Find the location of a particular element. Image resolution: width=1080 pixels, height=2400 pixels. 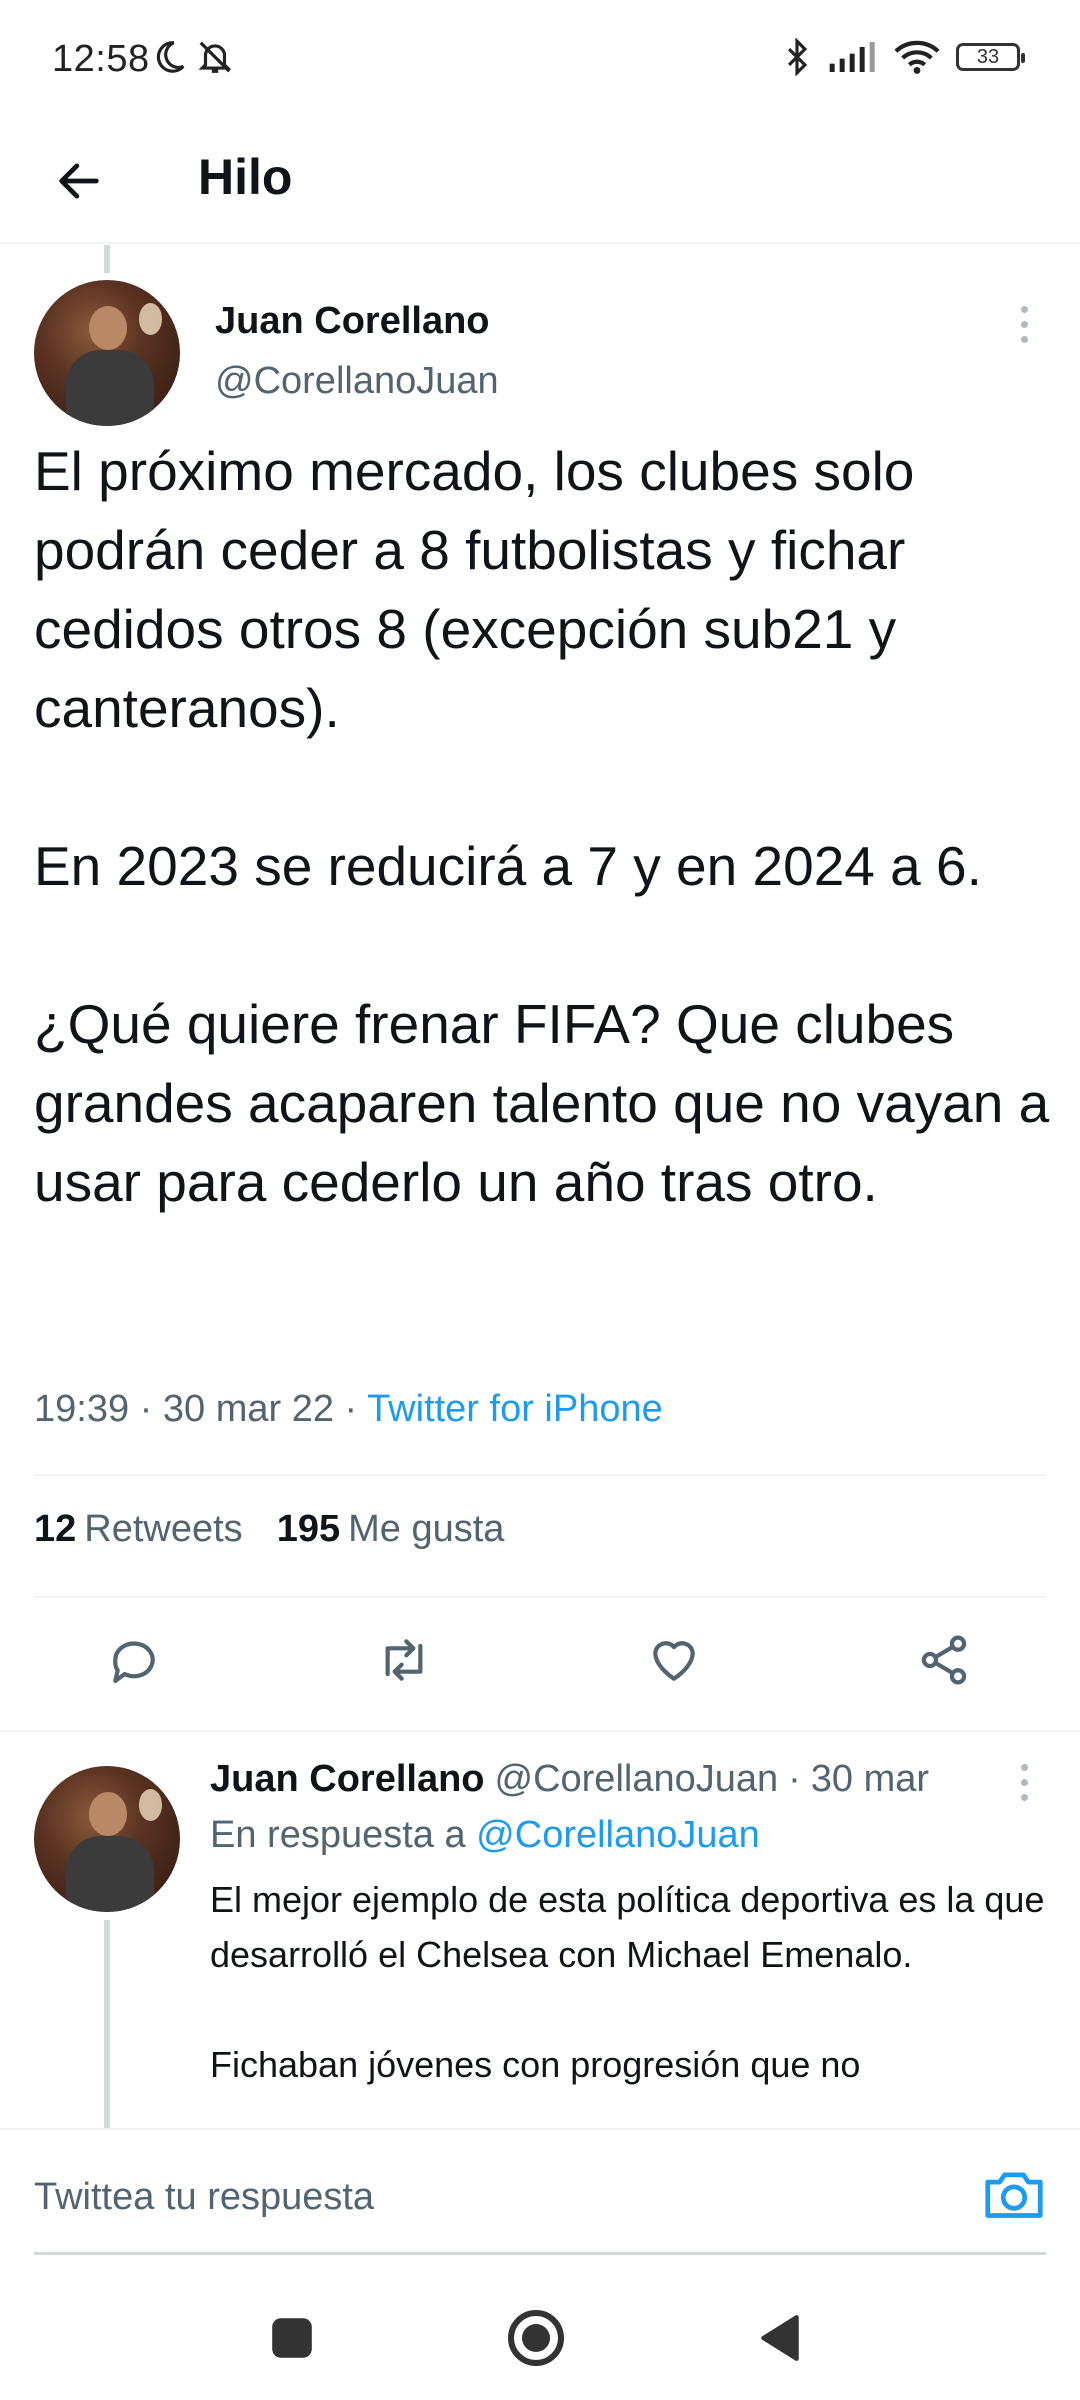

status-time: 12:58 is located at coordinates (101, 59).